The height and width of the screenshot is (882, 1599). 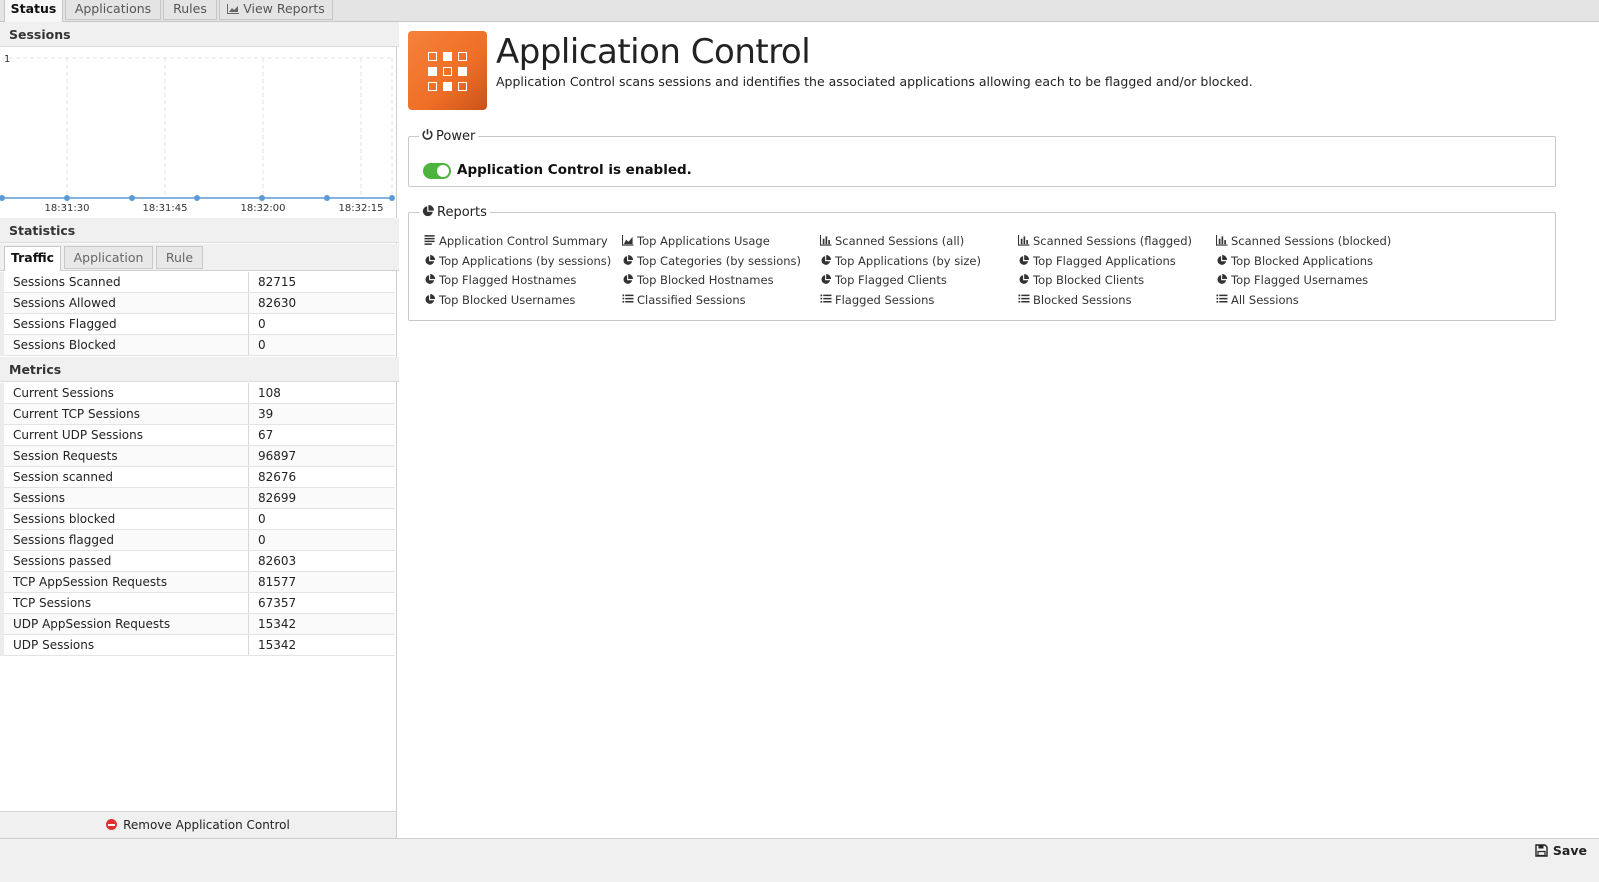 What do you see at coordinates (321, 282) in the screenshot?
I see `stat-value: 82715` at bounding box center [321, 282].